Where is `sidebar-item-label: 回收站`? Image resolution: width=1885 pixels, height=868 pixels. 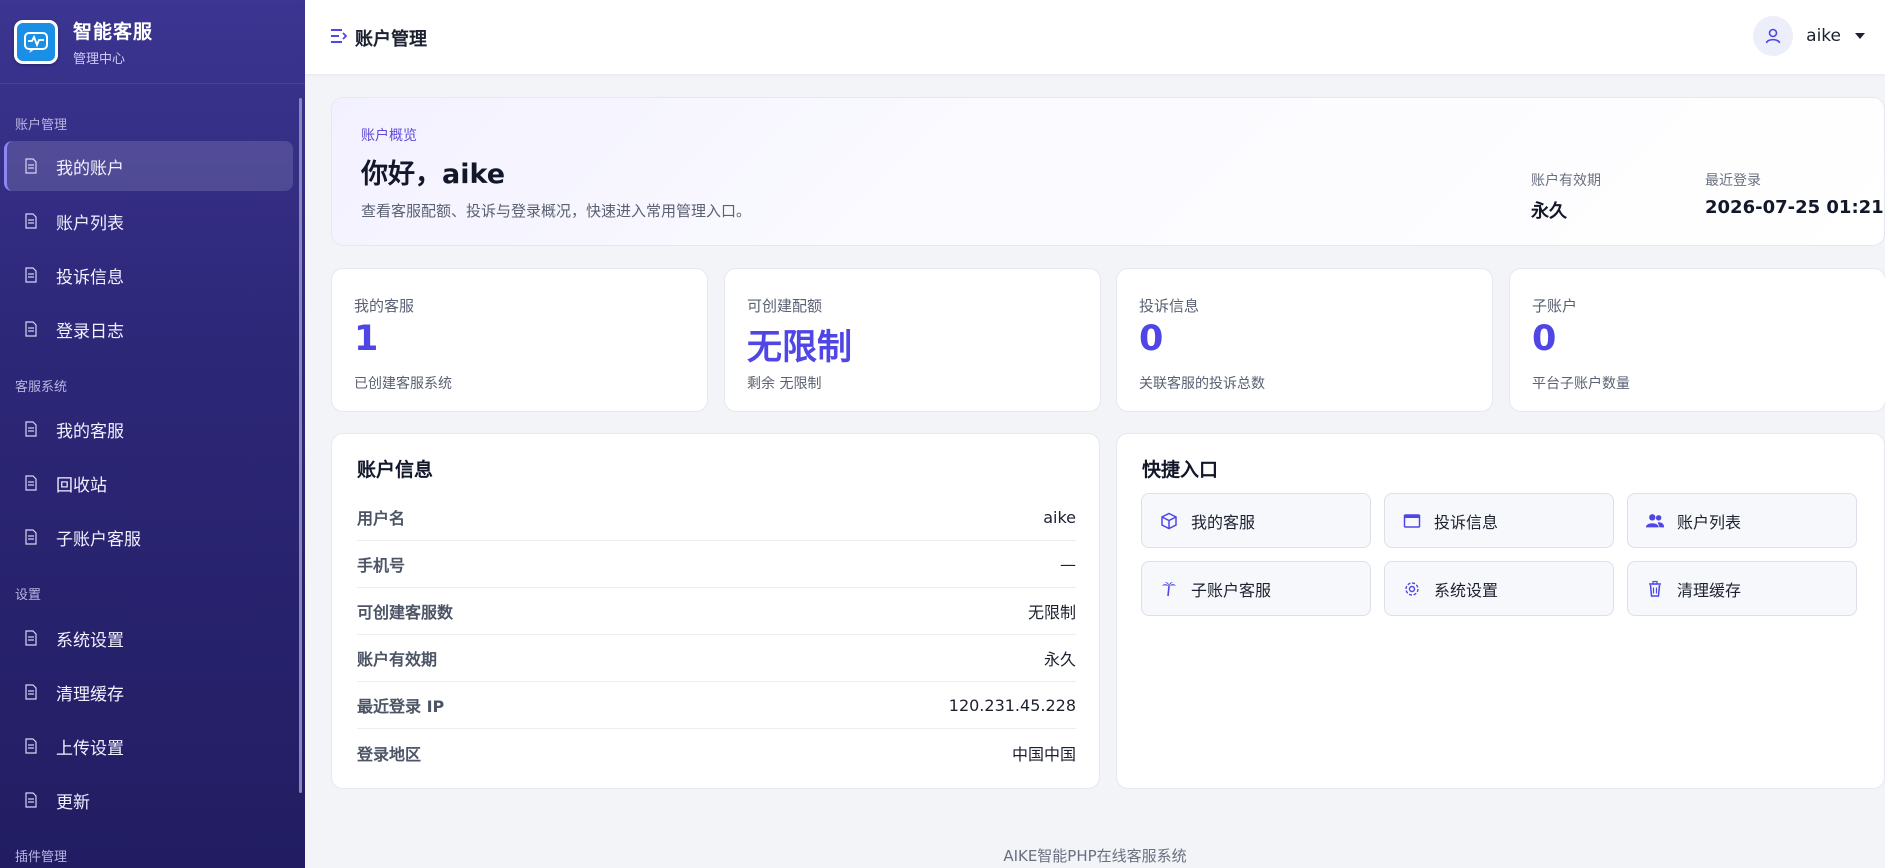 sidebar-item-label: 回收站 is located at coordinates (81, 485).